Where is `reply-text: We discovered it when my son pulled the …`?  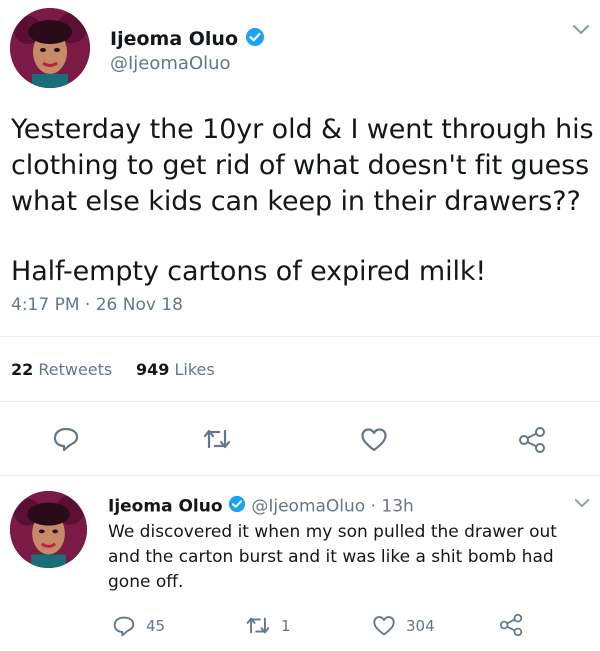
reply-text: We discovered it when my son pulled the … is located at coordinates (350, 557).